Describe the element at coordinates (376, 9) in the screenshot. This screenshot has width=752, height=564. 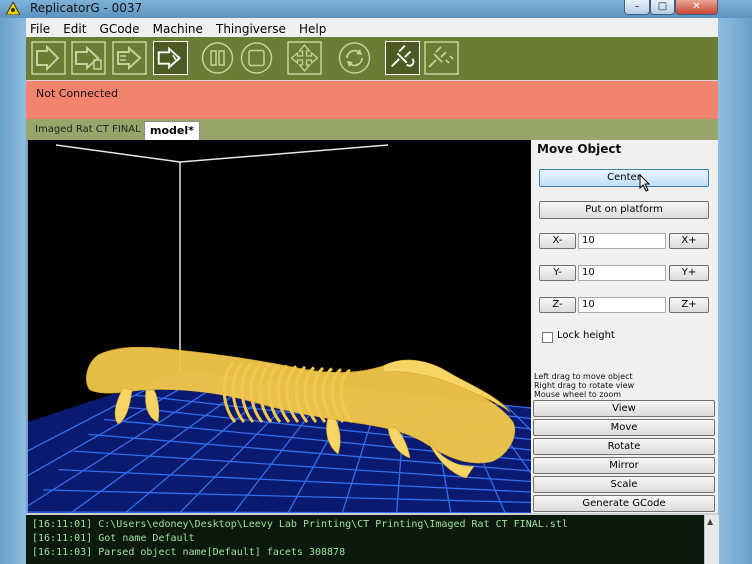
I see `title-bar: ReplicatorG - 0037 – □ ✕` at that location.